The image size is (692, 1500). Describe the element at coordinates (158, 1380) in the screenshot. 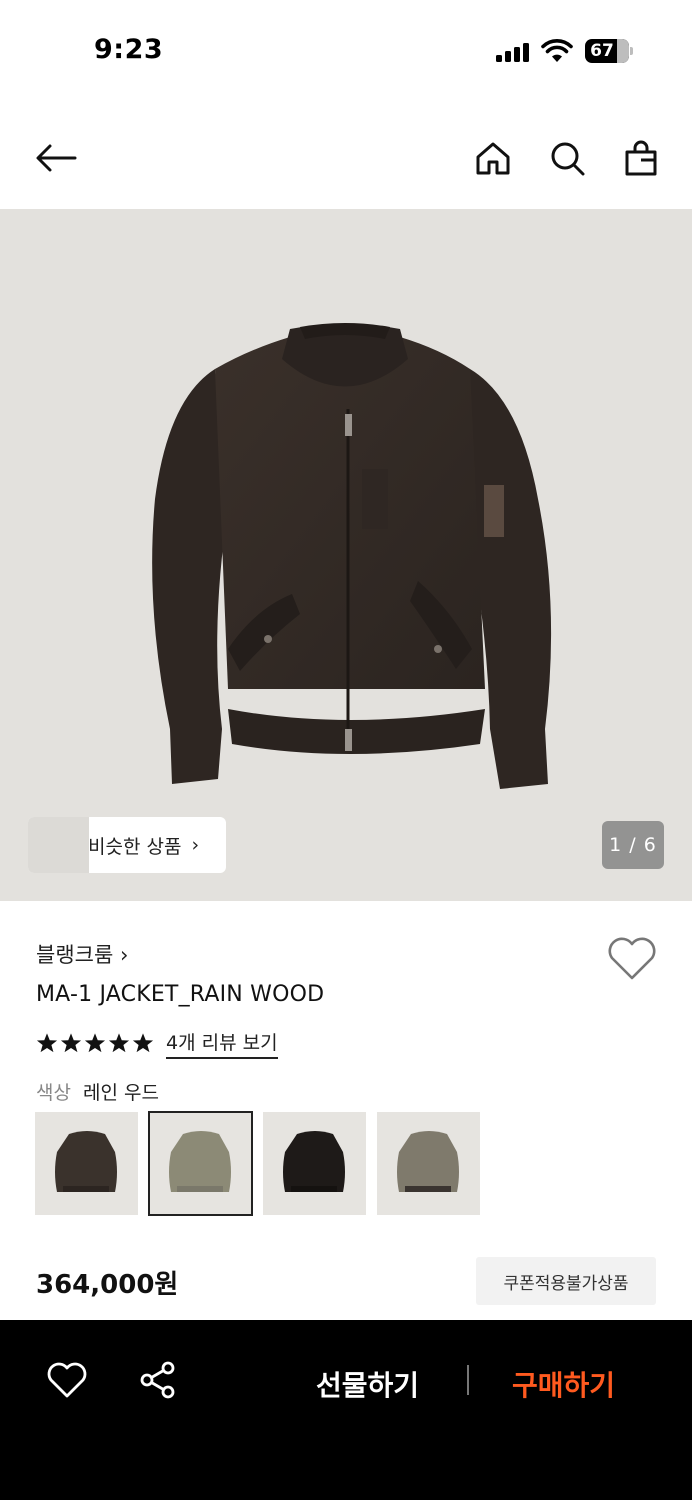

I see `share-icon` at that location.